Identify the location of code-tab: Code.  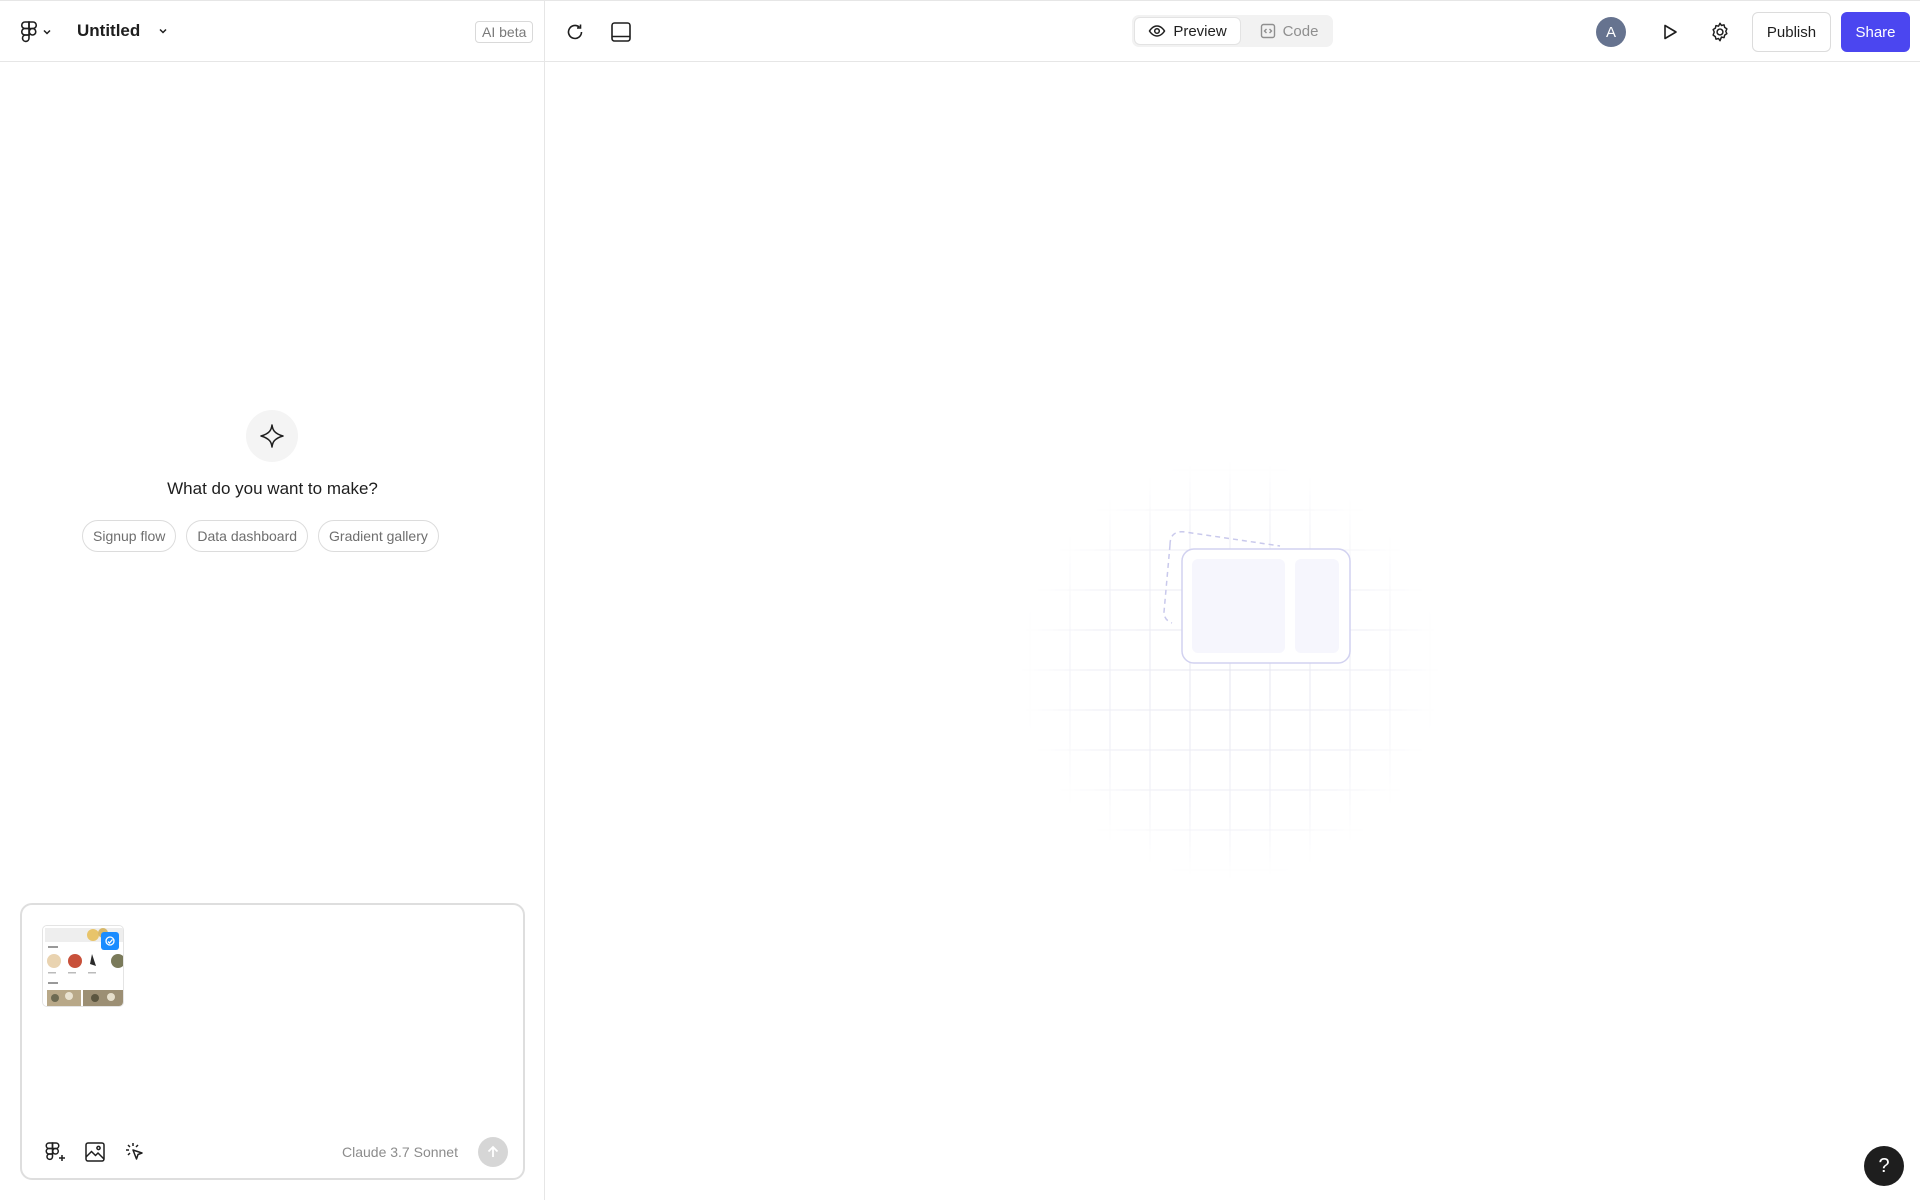
(1289, 31).